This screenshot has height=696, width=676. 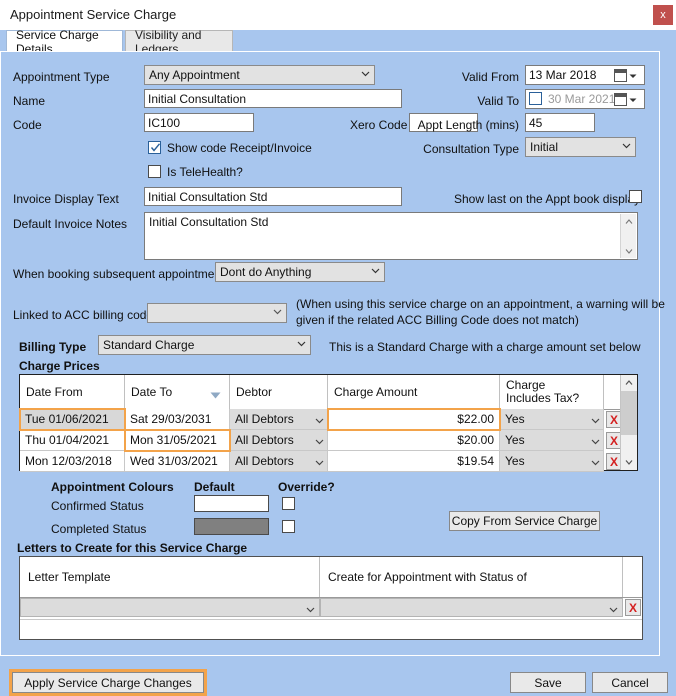 What do you see at coordinates (288, 526) in the screenshot?
I see `completed-status-override-checkbox` at bounding box center [288, 526].